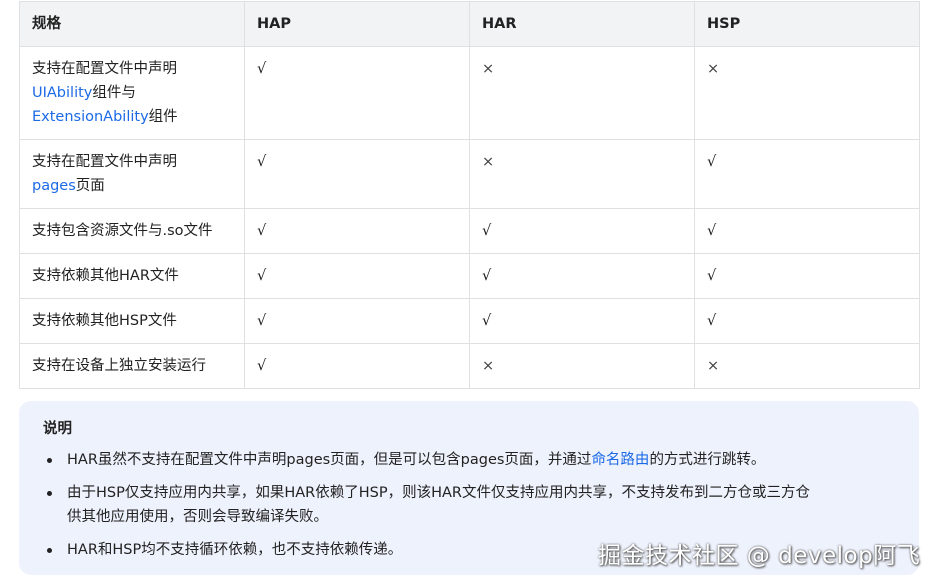  I want to click on note-title: 说明, so click(57, 429).